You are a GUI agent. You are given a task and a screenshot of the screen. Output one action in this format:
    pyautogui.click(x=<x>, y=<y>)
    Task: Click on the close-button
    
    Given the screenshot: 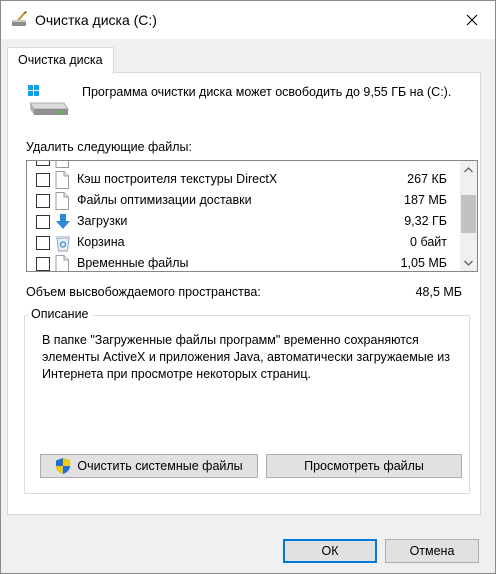 What is the action you would take?
    pyautogui.click(x=472, y=20)
    